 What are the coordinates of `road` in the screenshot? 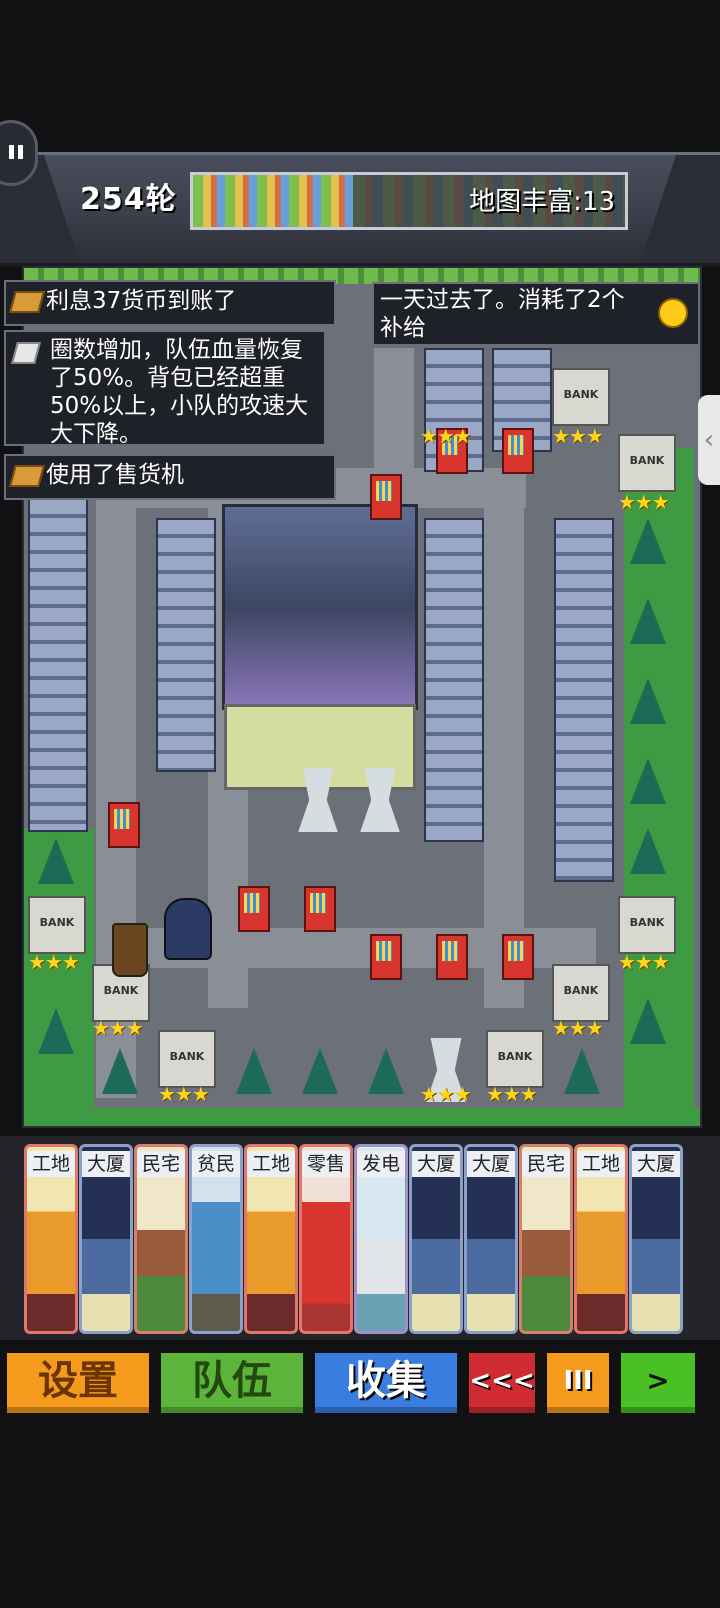 It's located at (504, 738).